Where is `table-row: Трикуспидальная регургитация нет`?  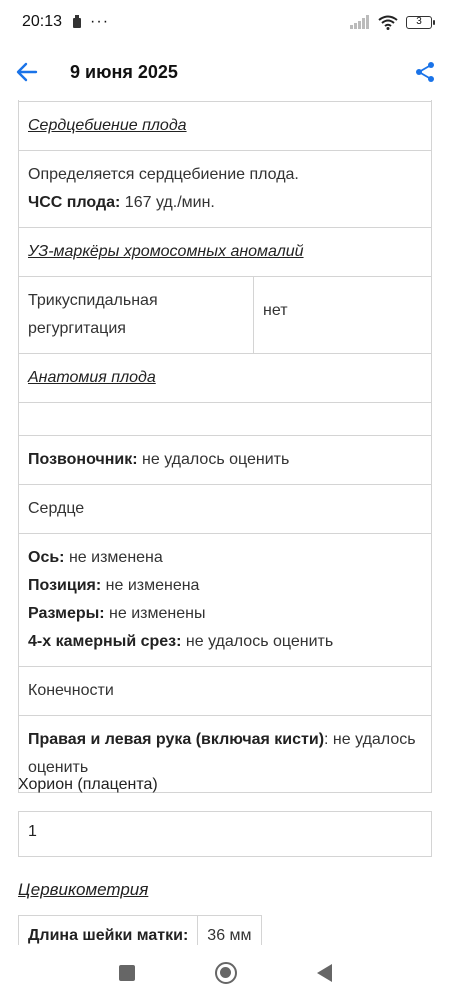
table-row: Трикуспидальная регургитация нет is located at coordinates (225, 314).